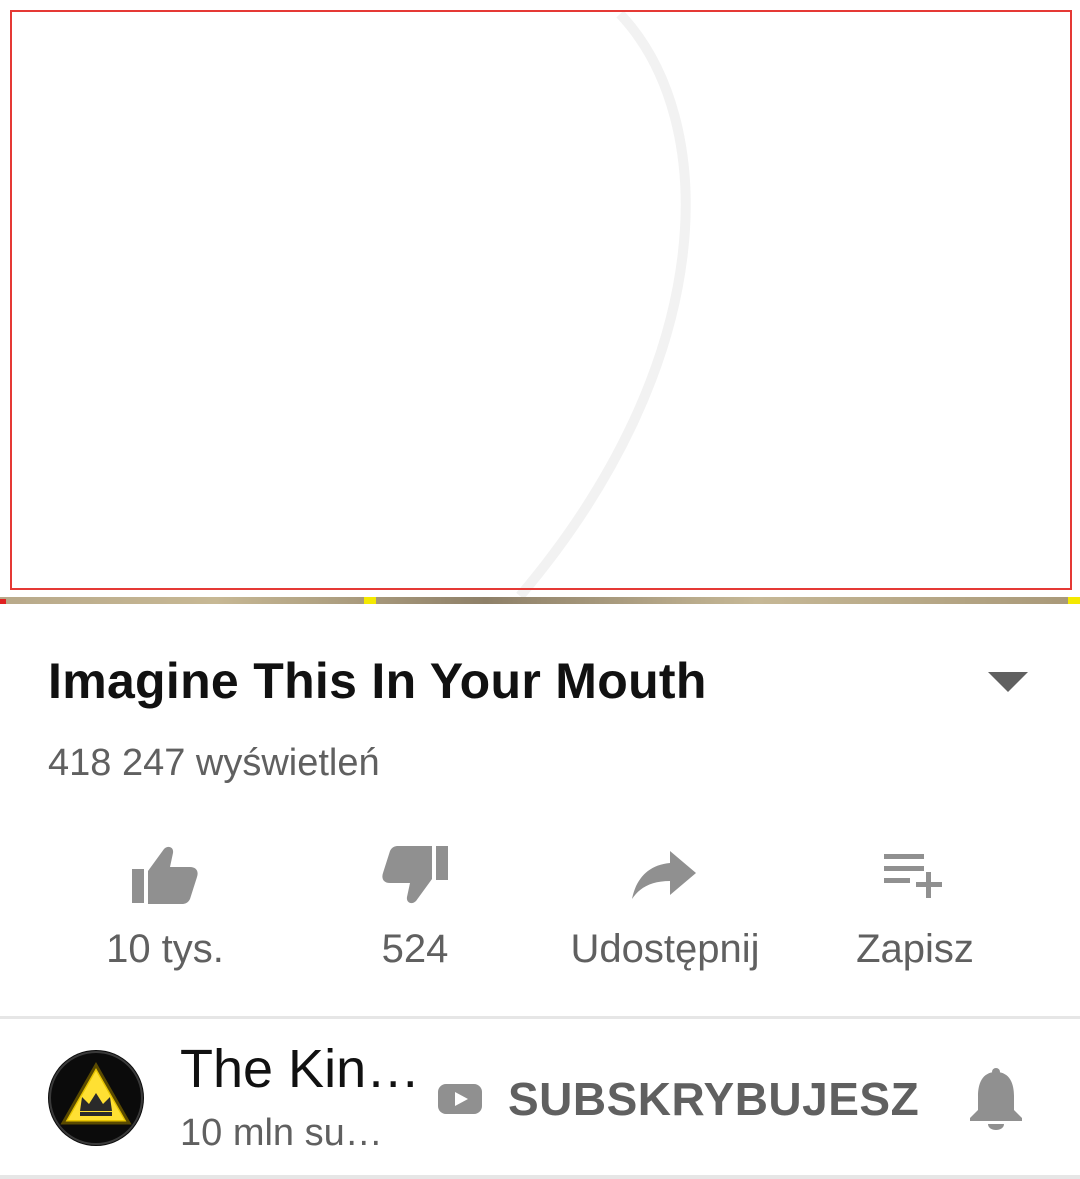 The height and width of the screenshot is (1179, 1080). I want to click on thumb-up-icon, so click(165, 875).